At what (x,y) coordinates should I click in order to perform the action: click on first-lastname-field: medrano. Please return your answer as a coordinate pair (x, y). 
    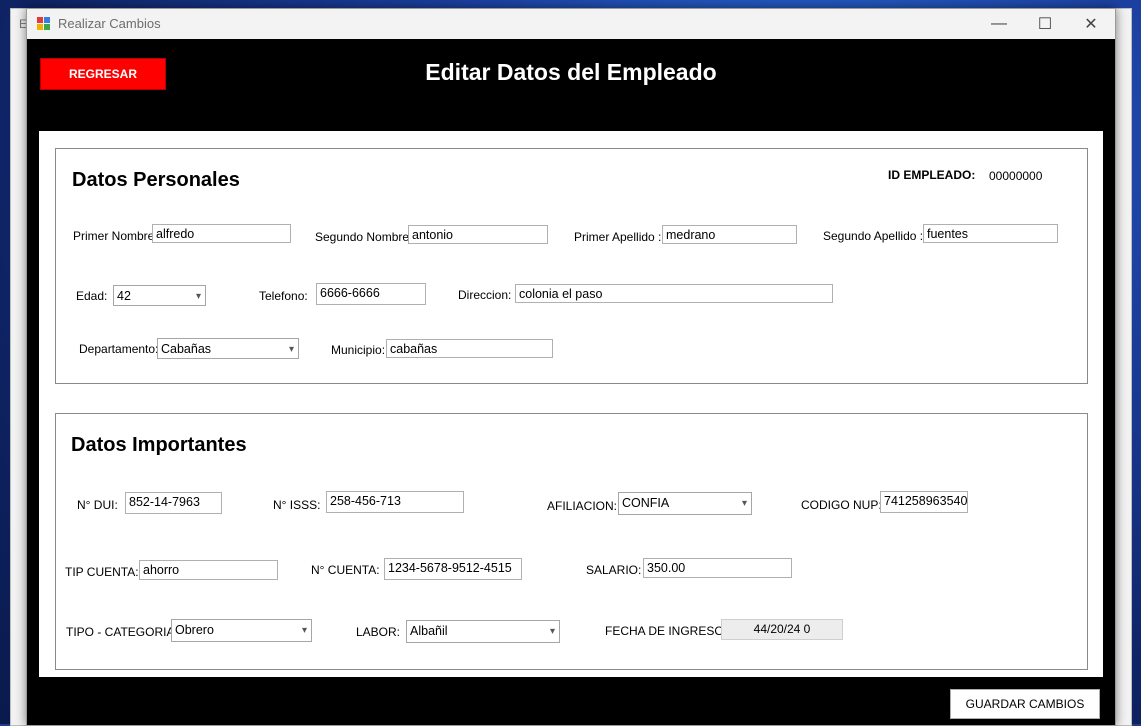
    Looking at the image, I should click on (729, 234).